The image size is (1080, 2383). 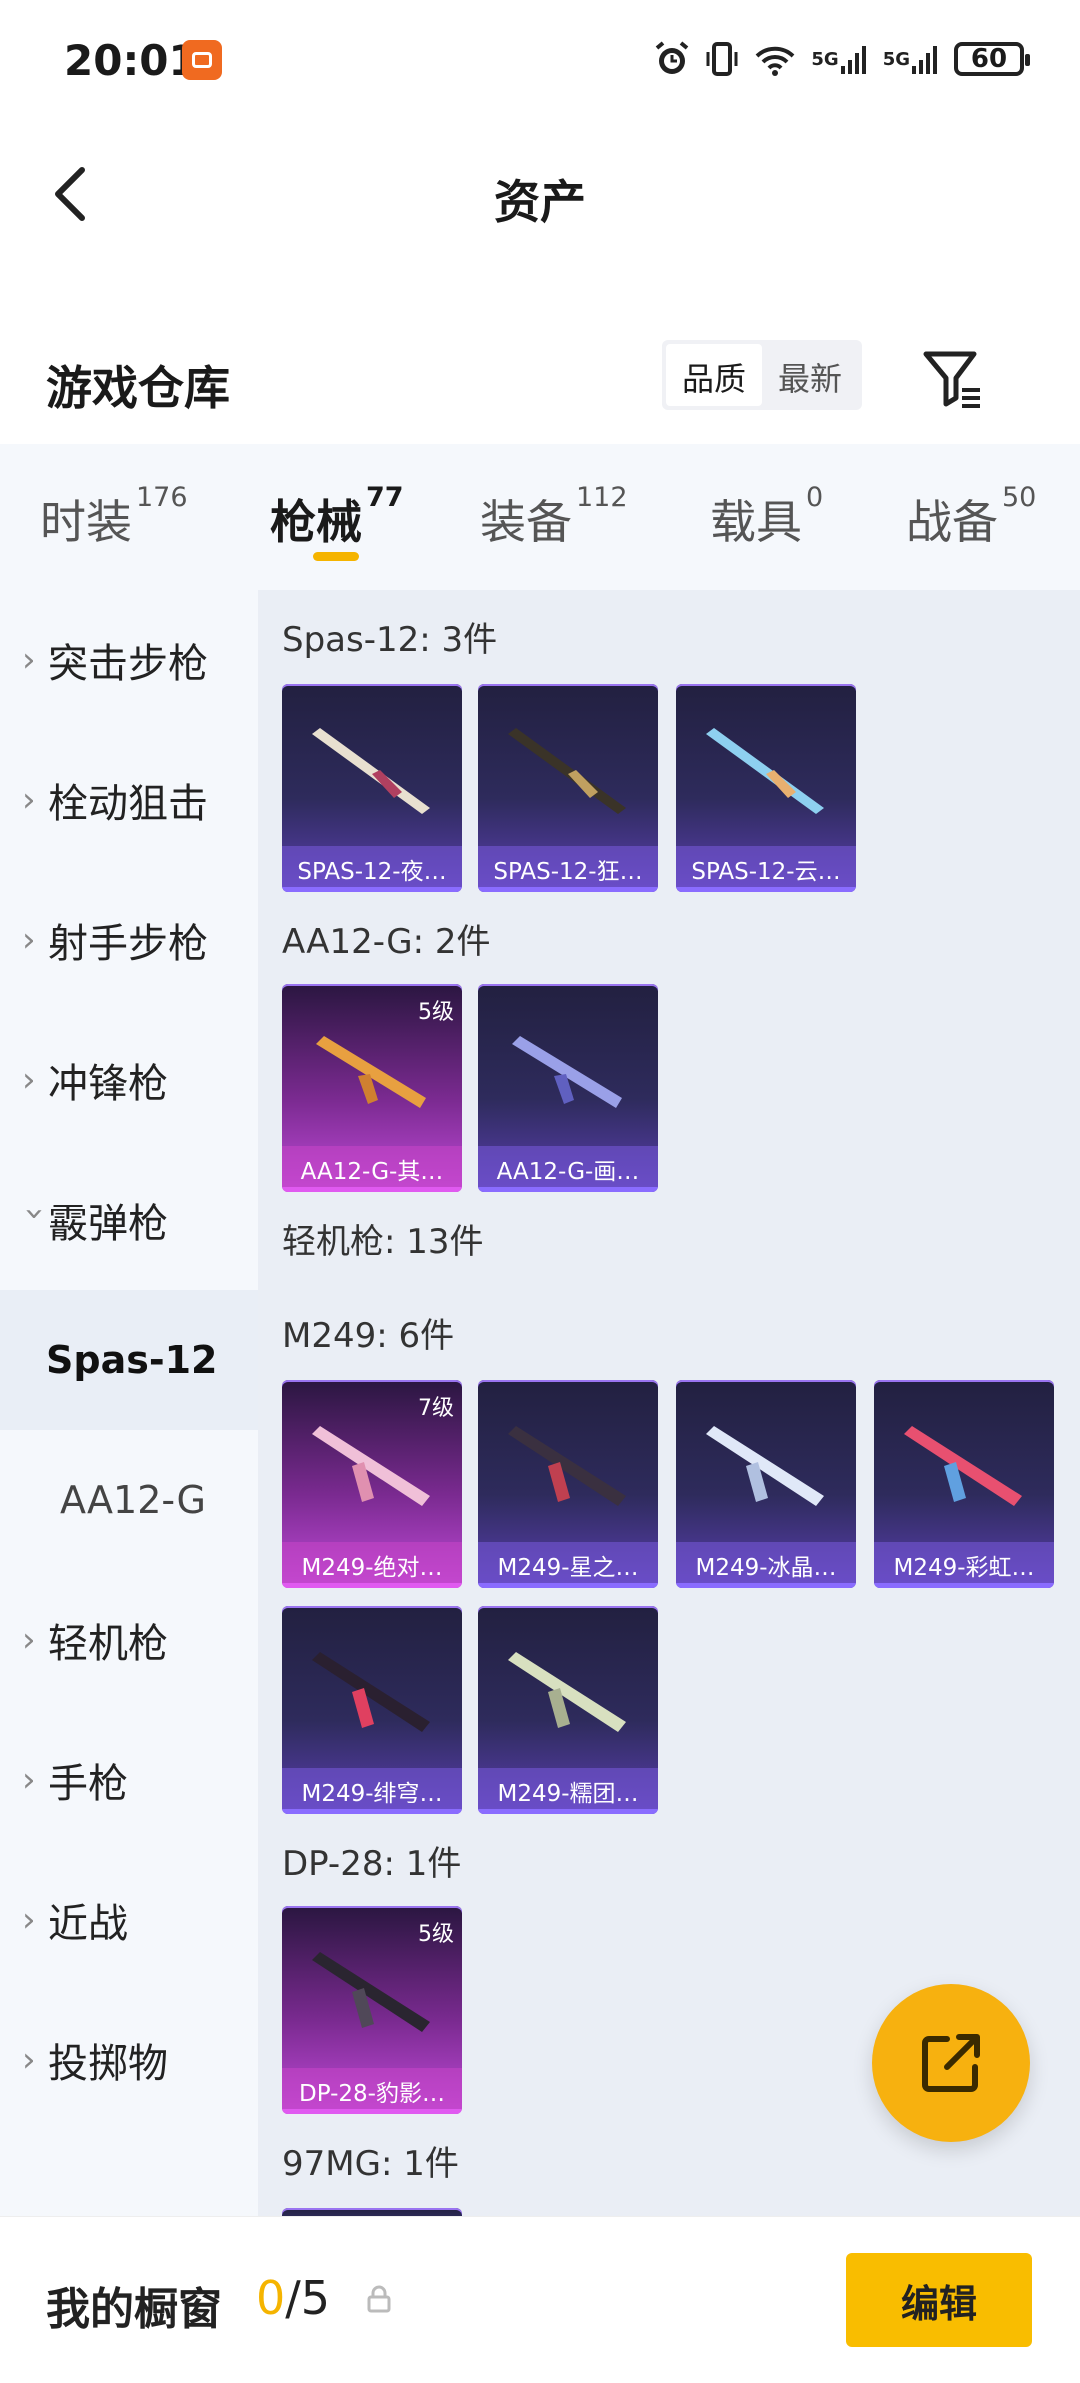 I want to click on section-title: 游戏仓库, so click(x=138, y=388).